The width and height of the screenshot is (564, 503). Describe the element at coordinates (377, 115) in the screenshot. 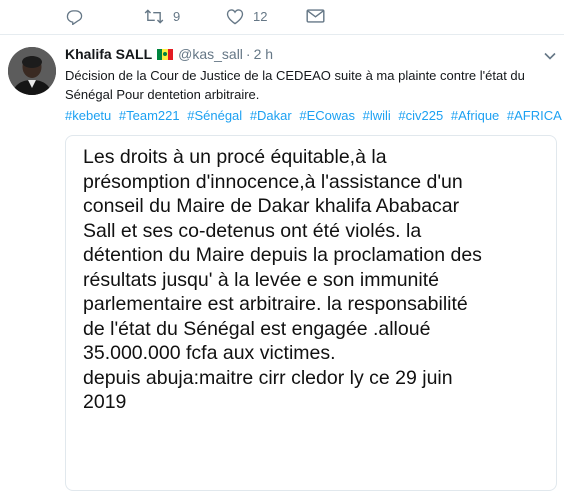

I see `hashtag-link: #lwili` at that location.